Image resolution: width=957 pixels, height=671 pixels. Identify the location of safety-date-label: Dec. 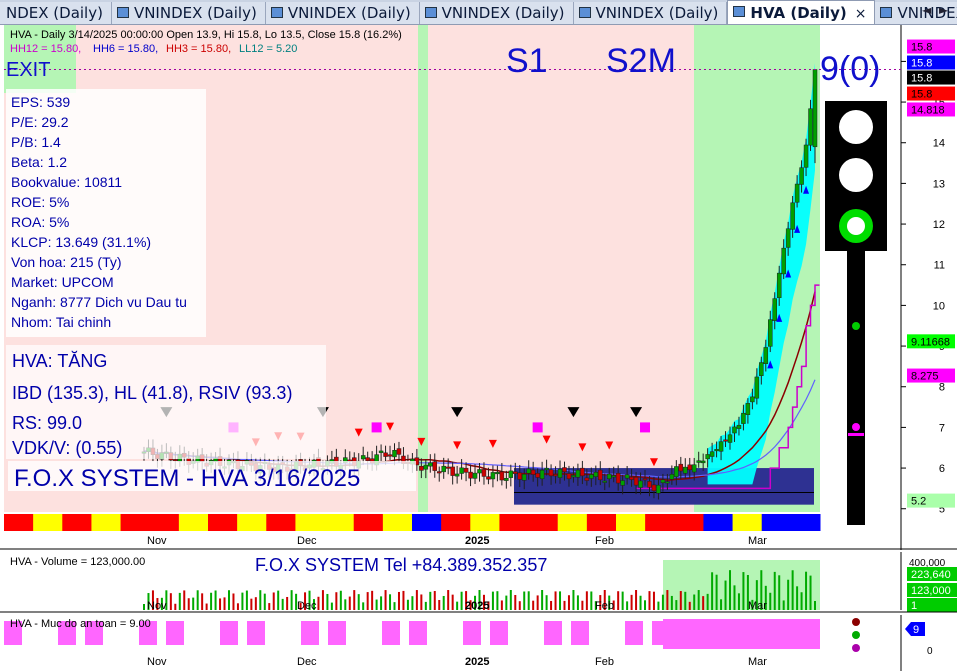
(307, 662).